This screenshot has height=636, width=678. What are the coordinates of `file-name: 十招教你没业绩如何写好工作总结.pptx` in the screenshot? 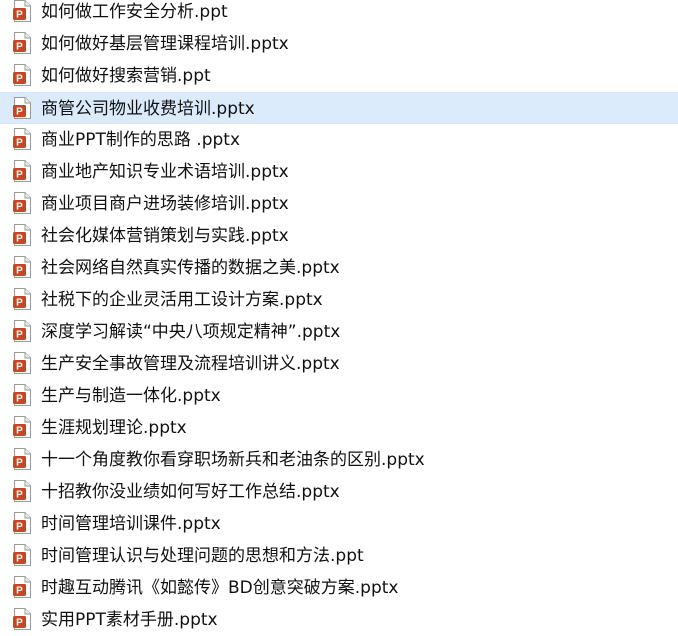 It's located at (190, 492).